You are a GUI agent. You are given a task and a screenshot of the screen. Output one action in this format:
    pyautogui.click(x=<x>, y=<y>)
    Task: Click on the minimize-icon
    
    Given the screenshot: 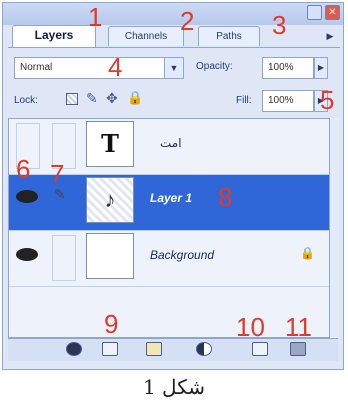 What is the action you would take?
    pyautogui.click(x=314, y=12)
    